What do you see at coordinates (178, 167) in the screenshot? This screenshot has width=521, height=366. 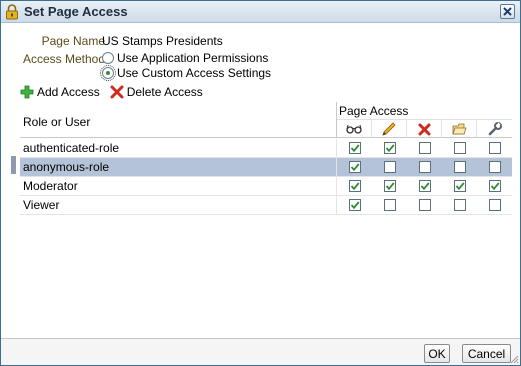 I see `role-name: anonymous-role` at bounding box center [178, 167].